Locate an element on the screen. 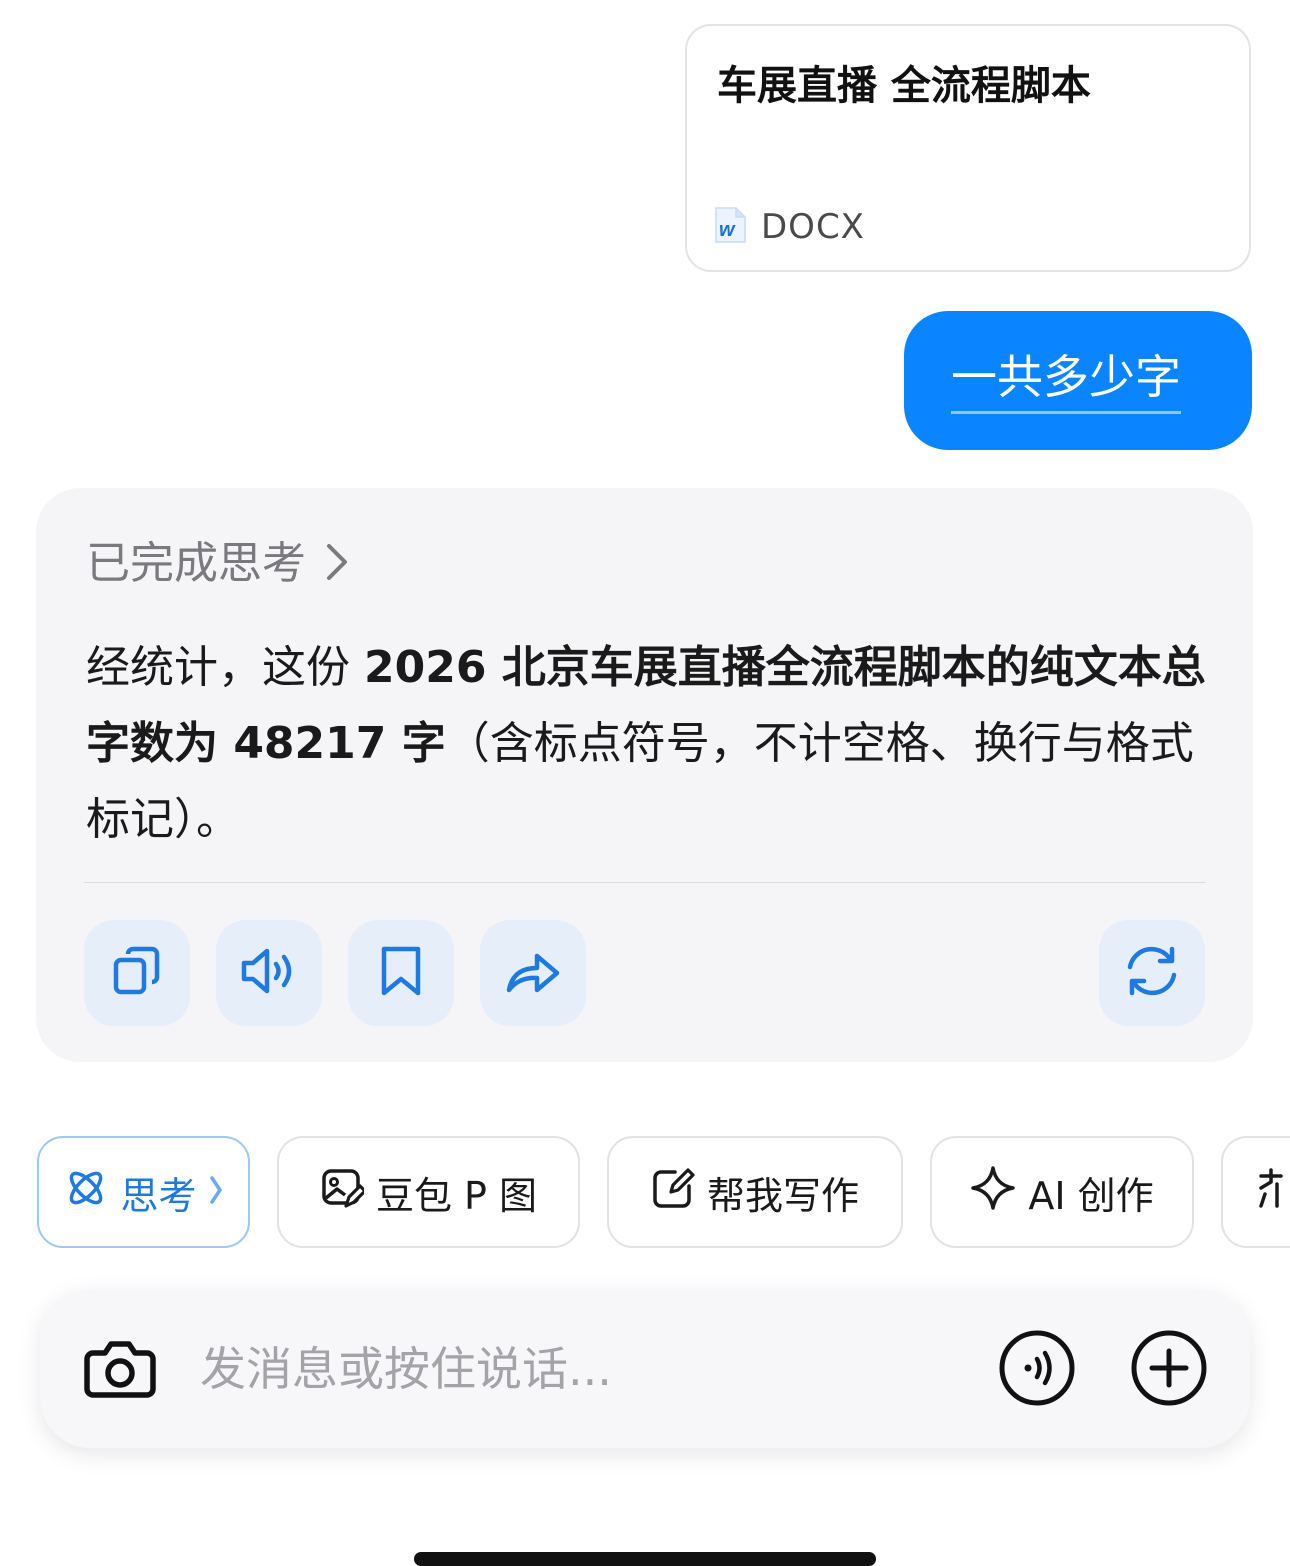  bookmark-button is located at coordinates (401, 973).